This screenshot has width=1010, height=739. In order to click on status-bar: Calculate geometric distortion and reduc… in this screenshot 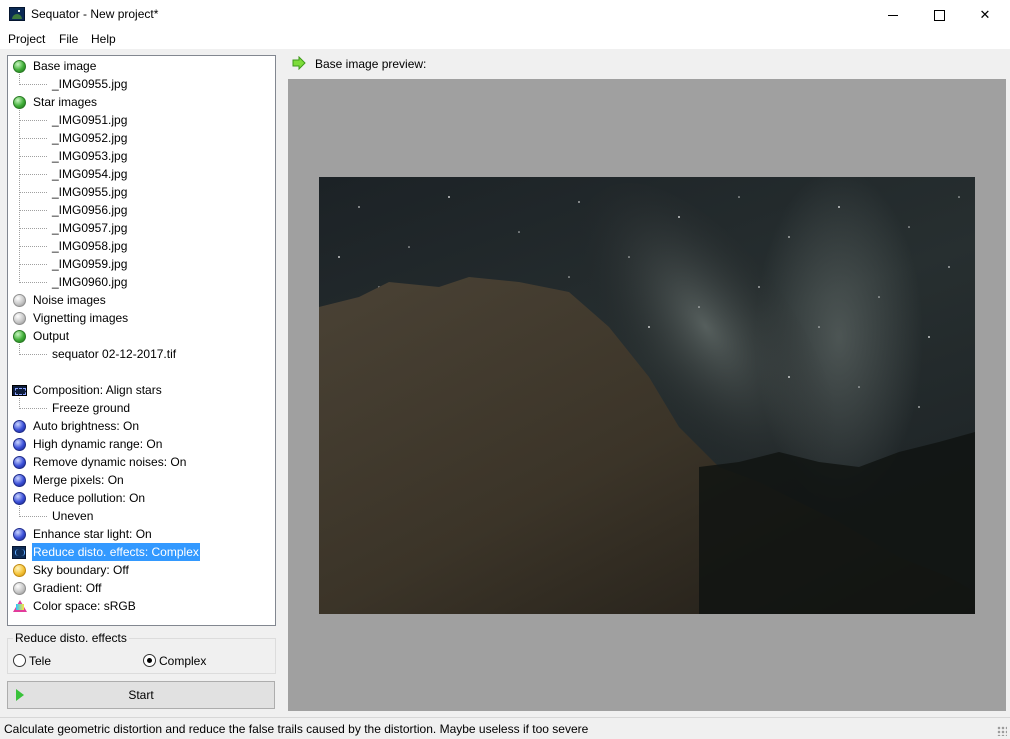, I will do `click(505, 728)`.